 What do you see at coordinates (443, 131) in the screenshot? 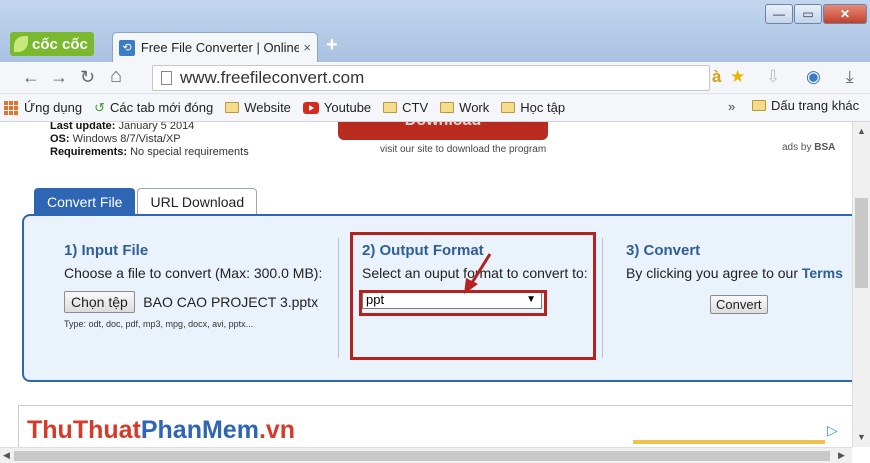
I see `download-button: Download` at bounding box center [443, 131].